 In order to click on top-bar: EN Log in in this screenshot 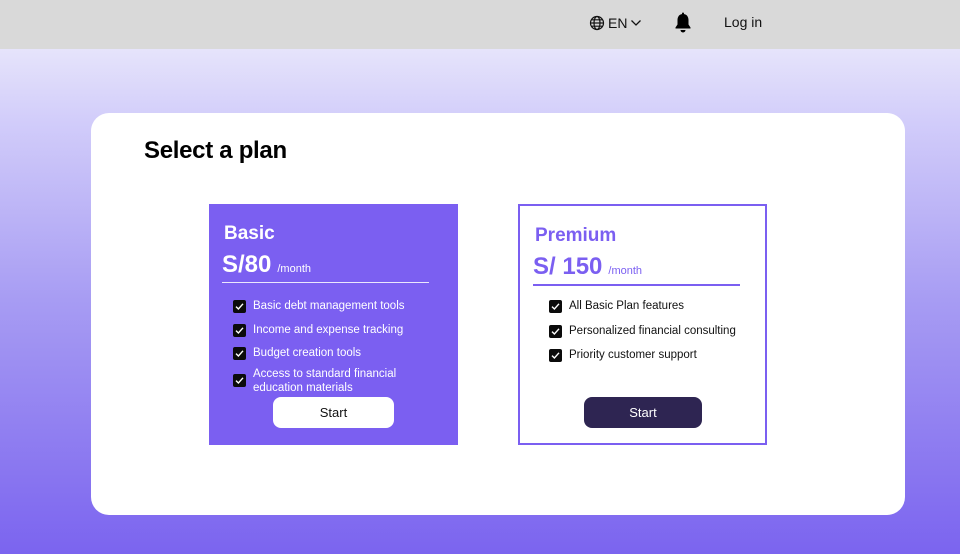, I will do `click(480, 24)`.